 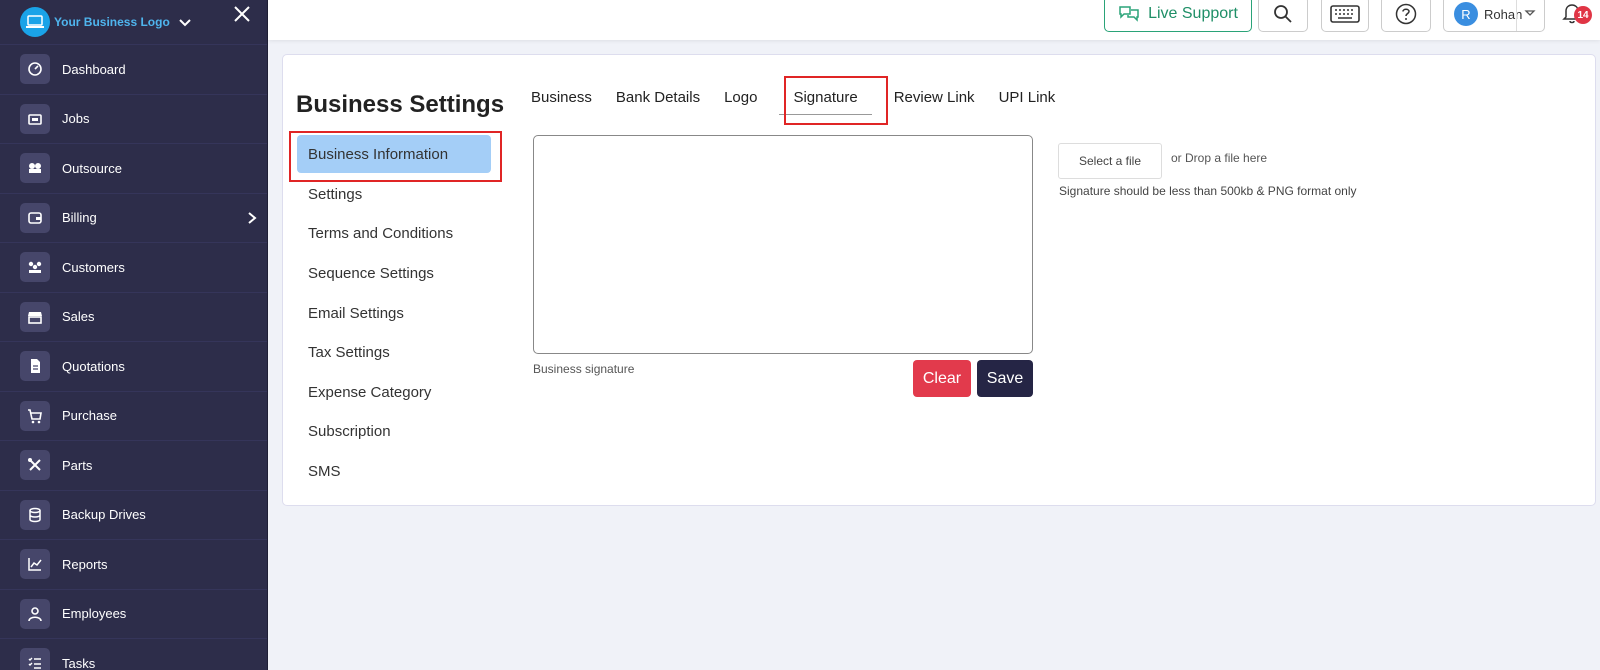 What do you see at coordinates (93, 366) in the screenshot?
I see `sidebar-item-label: Quotations` at bounding box center [93, 366].